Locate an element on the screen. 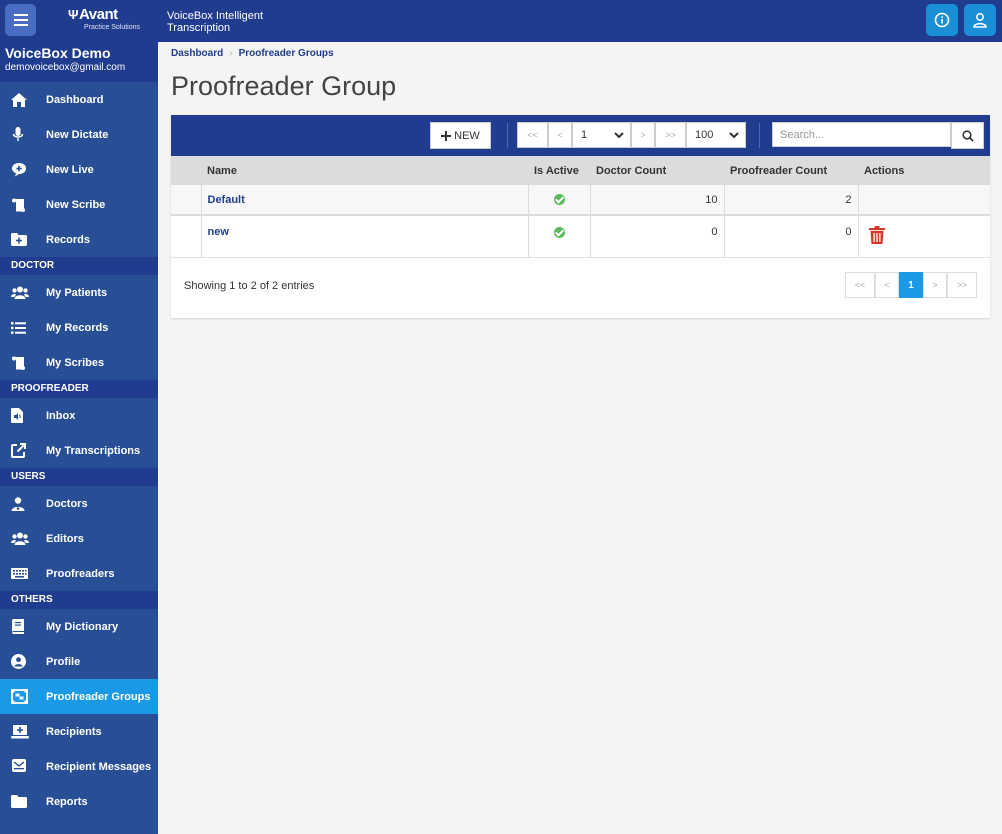 This screenshot has width=1002, height=834. first-page-button: << is located at coordinates (532, 135).